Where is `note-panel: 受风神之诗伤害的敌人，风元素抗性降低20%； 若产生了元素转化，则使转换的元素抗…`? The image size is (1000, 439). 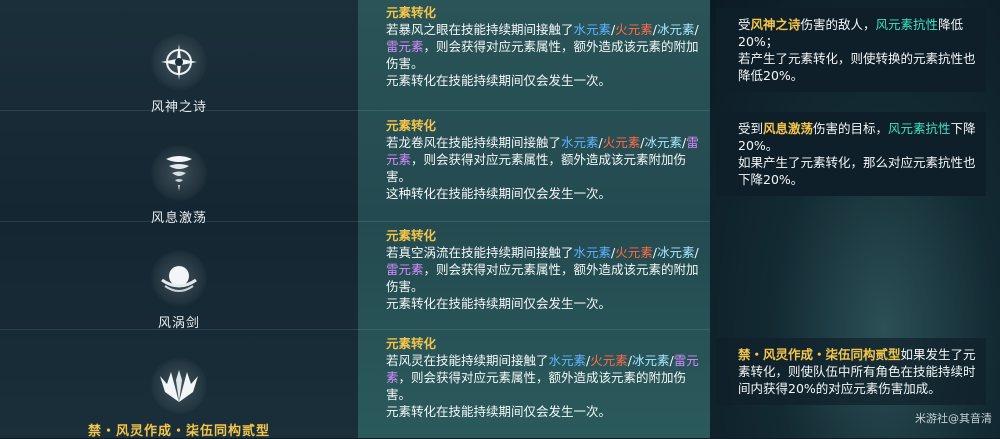
note-panel: 受风神之诗伤害的敌人，风元素抗性降低20%； 若产生了元素转化，则使转换的元素抗… is located at coordinates (851, 50).